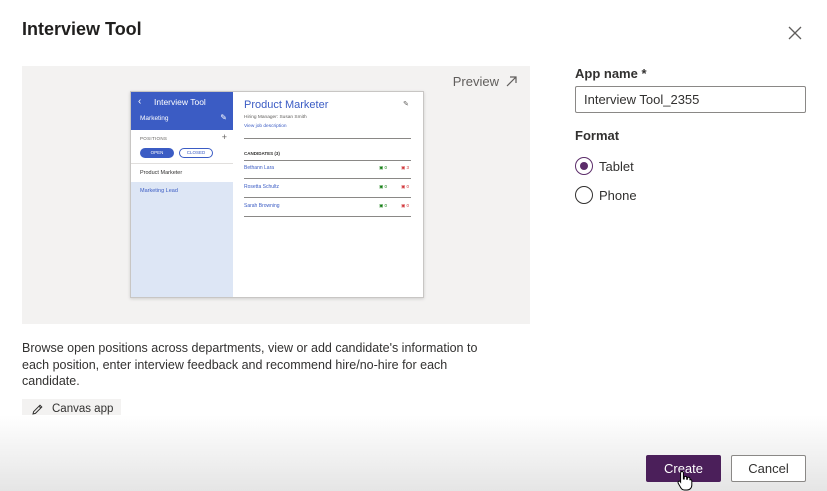 This screenshot has height=491, width=827. What do you see at coordinates (182, 111) in the screenshot?
I see `mock-header: ‹ Interview Tool Marketing ✎` at bounding box center [182, 111].